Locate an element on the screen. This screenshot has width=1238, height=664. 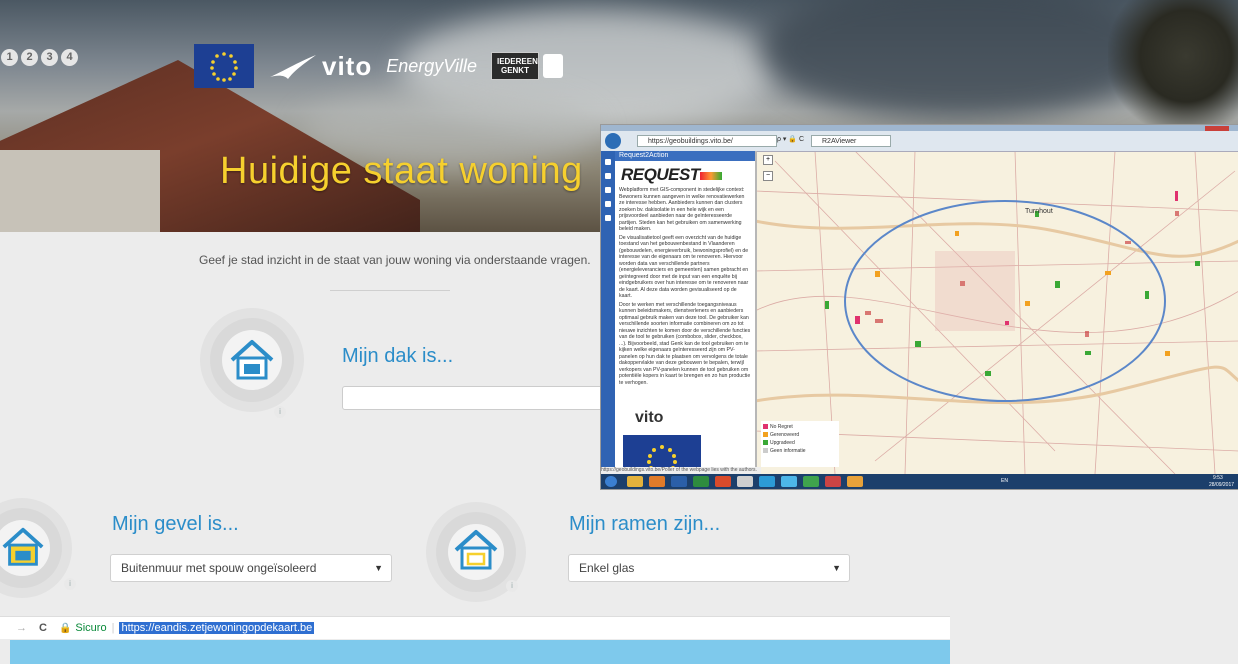
close-icon is located at coordinates (1217, 128).